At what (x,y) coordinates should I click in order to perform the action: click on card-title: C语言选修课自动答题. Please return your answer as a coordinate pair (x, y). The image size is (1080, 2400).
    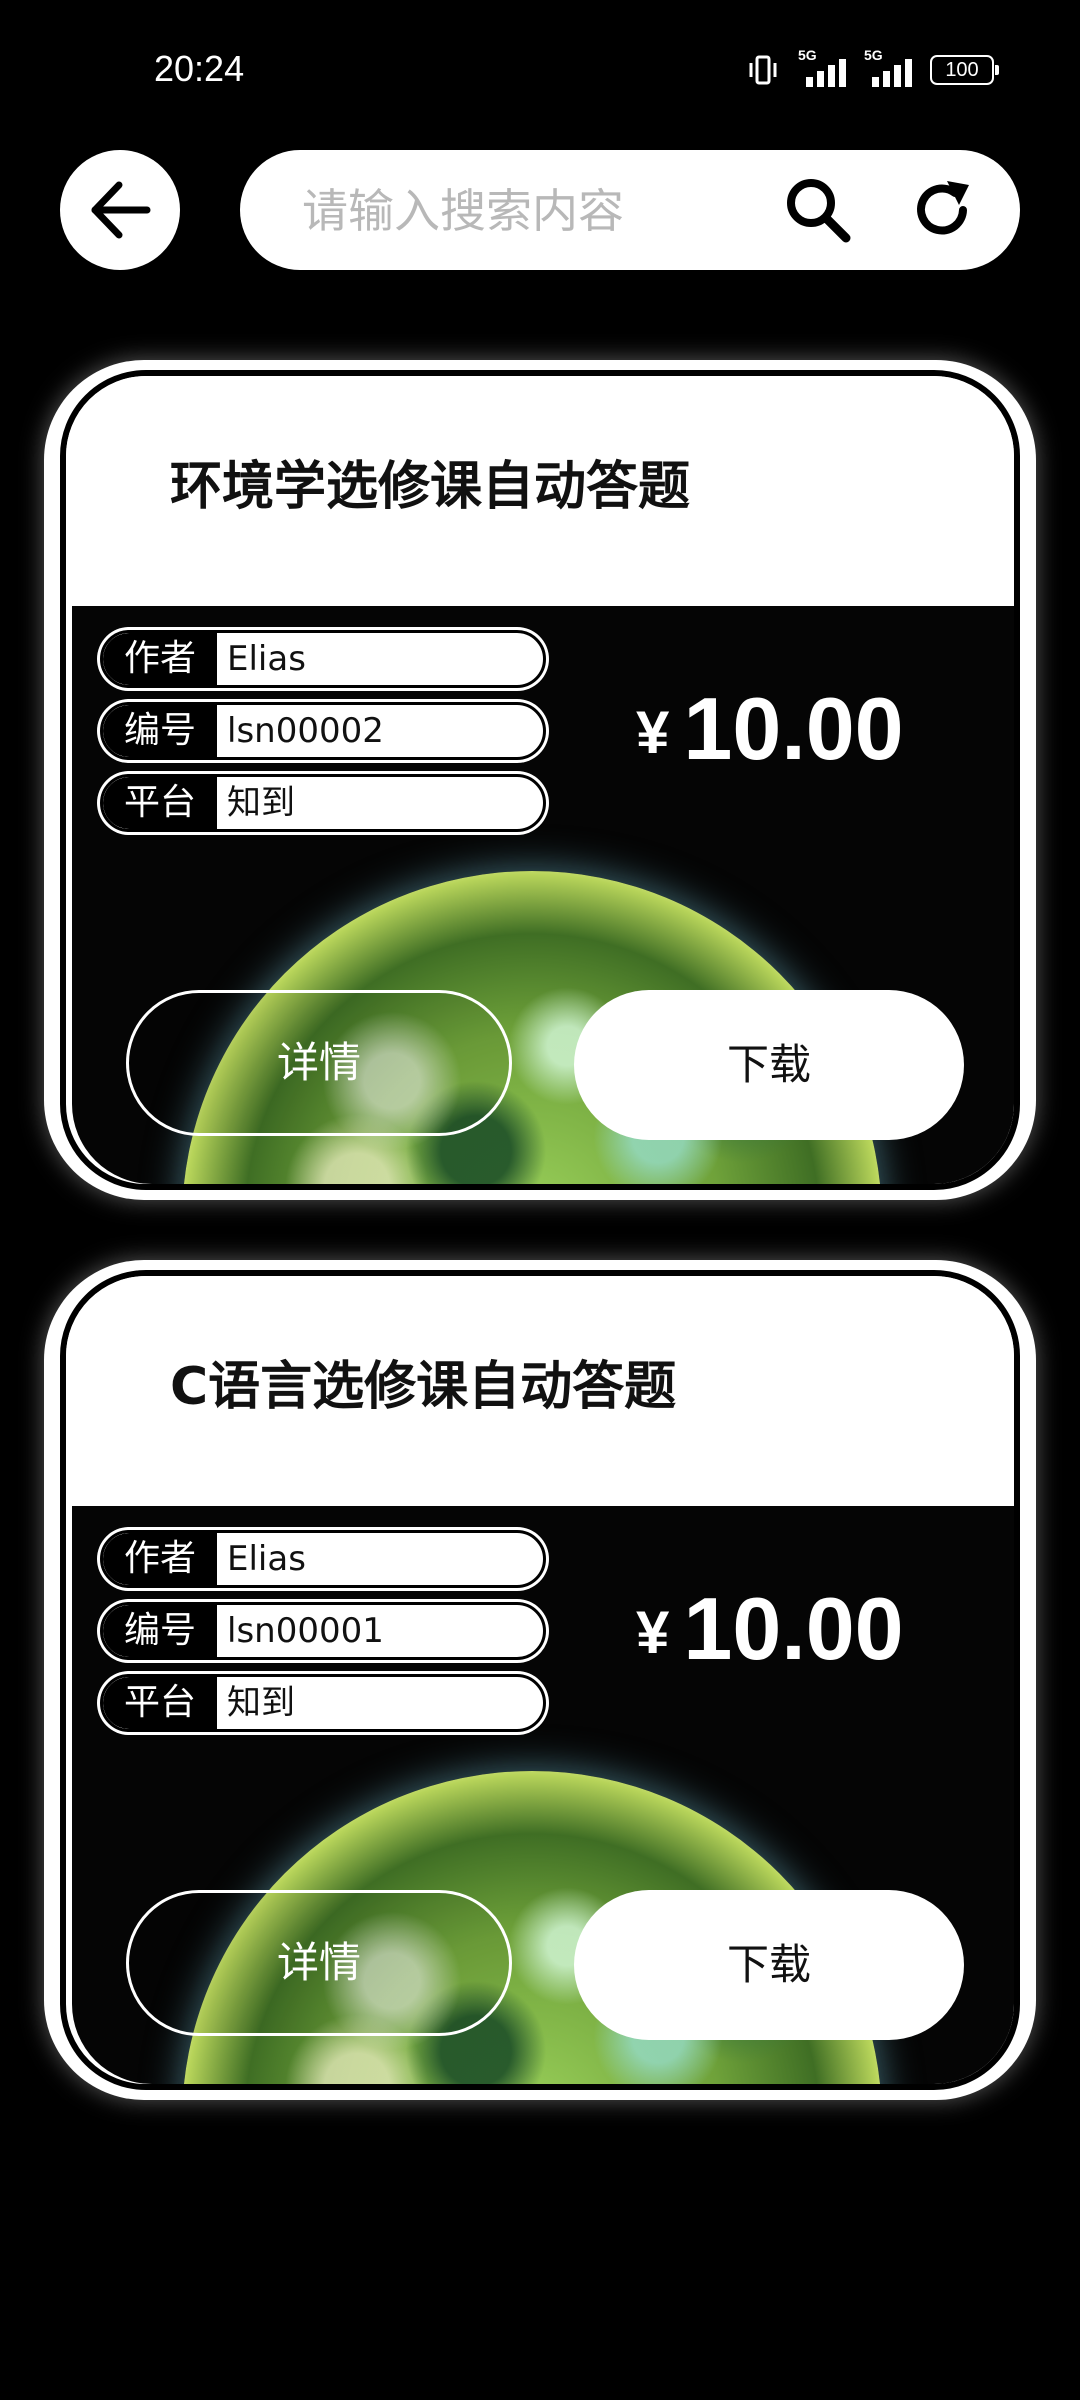
    Looking at the image, I should click on (423, 1387).